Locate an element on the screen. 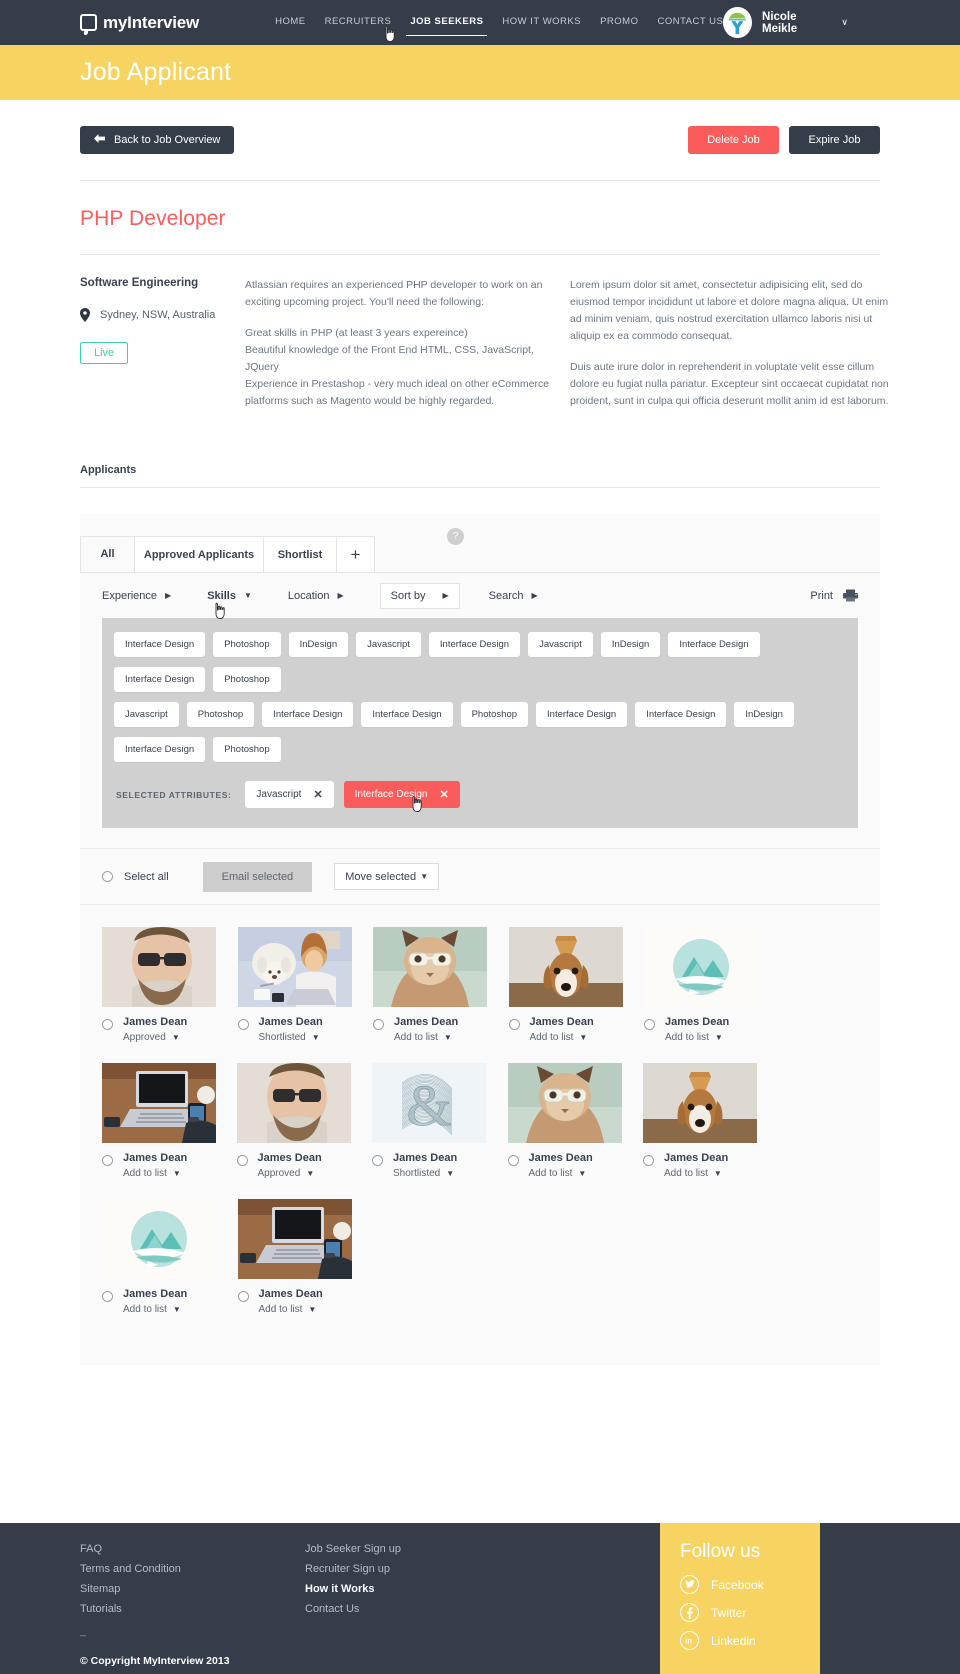 The height and width of the screenshot is (1674, 960). back-to-job-overview-button: Back to Job Overview is located at coordinates (157, 140).